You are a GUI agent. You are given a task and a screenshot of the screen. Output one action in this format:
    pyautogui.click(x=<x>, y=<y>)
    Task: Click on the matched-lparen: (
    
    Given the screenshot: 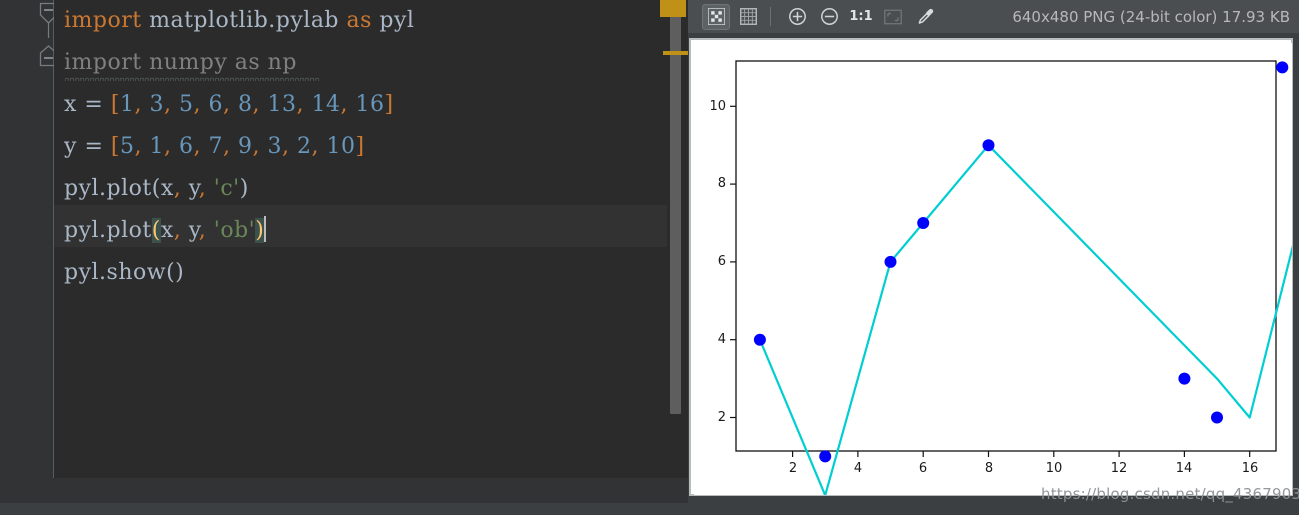 What is the action you would take?
    pyautogui.click(x=156, y=230)
    